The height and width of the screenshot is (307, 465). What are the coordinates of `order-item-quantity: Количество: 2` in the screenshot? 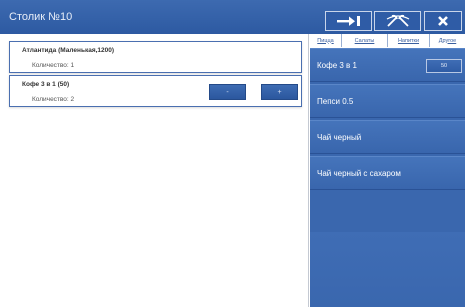 It's located at (53, 99).